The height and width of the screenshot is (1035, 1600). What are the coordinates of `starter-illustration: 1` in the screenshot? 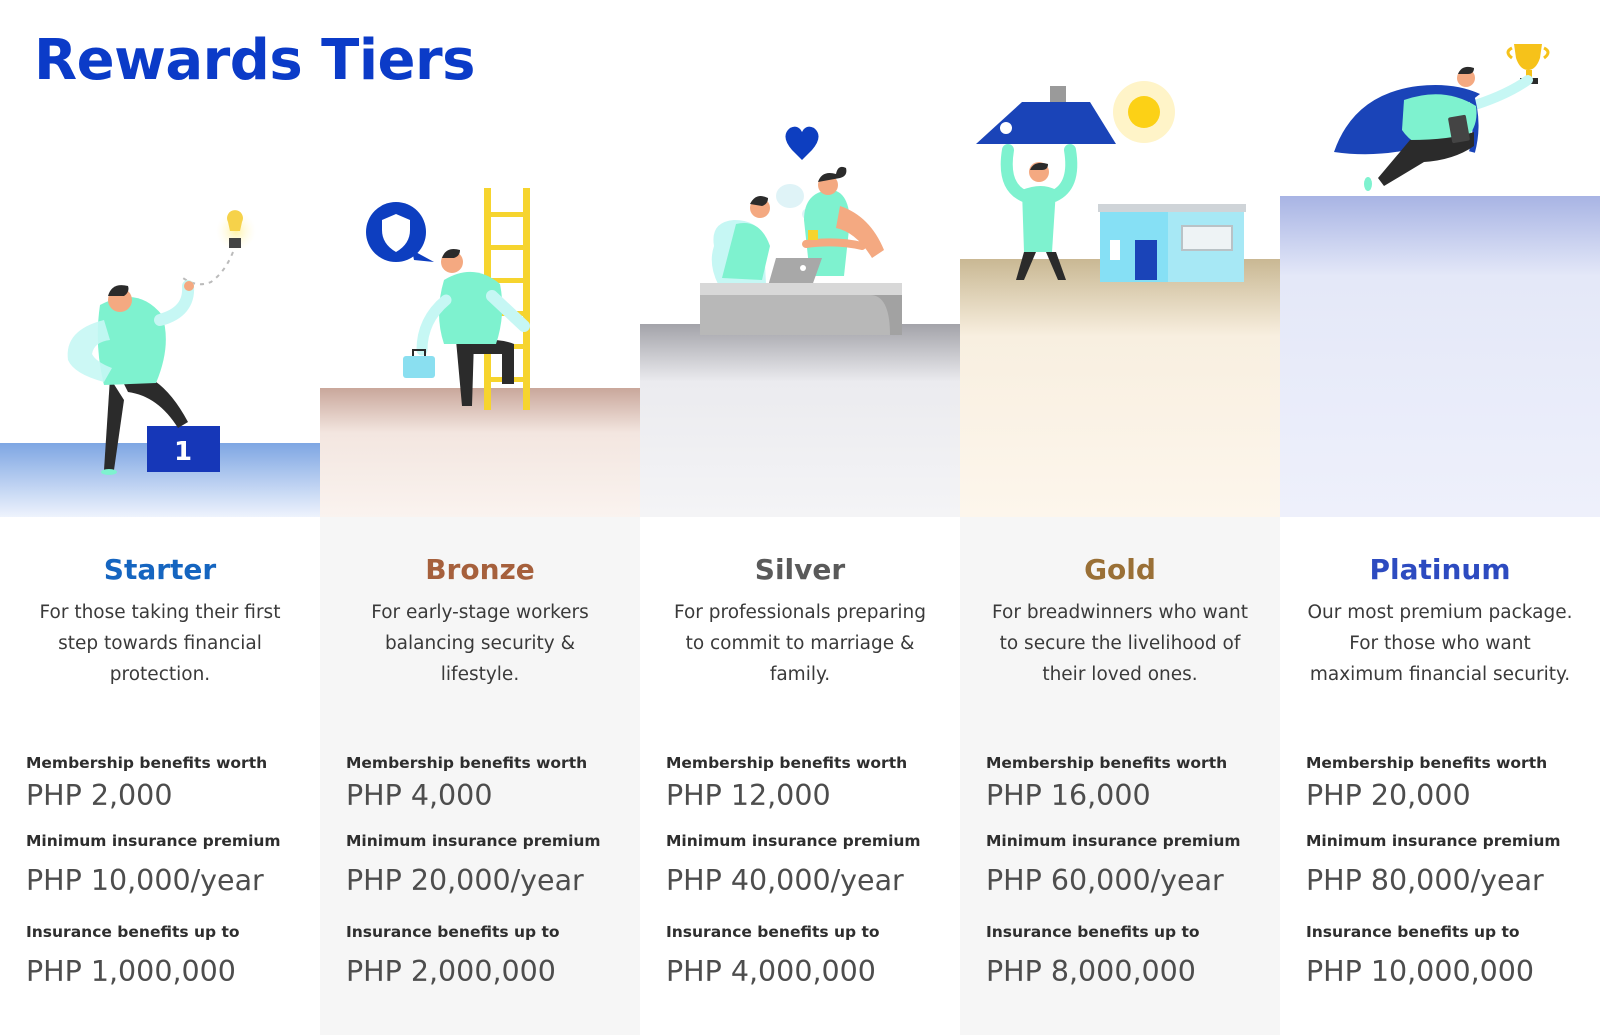 It's located at (161, 342).